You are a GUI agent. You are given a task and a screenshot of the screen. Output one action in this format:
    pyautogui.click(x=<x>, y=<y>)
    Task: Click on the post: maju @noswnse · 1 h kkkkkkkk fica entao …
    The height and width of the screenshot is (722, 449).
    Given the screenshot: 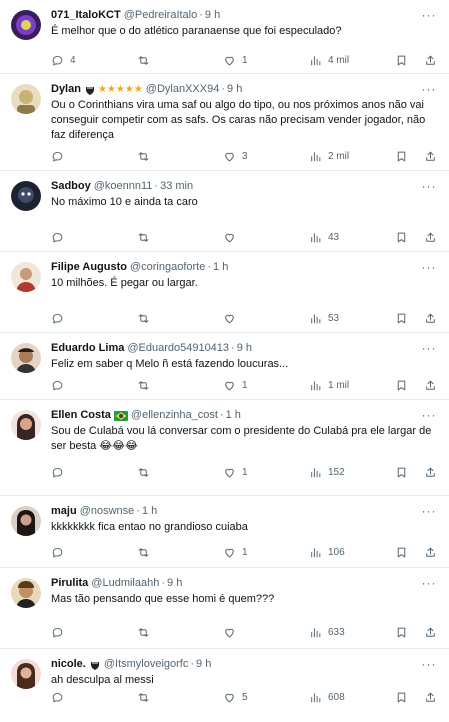 What is the action you would take?
    pyautogui.click(x=224, y=532)
    